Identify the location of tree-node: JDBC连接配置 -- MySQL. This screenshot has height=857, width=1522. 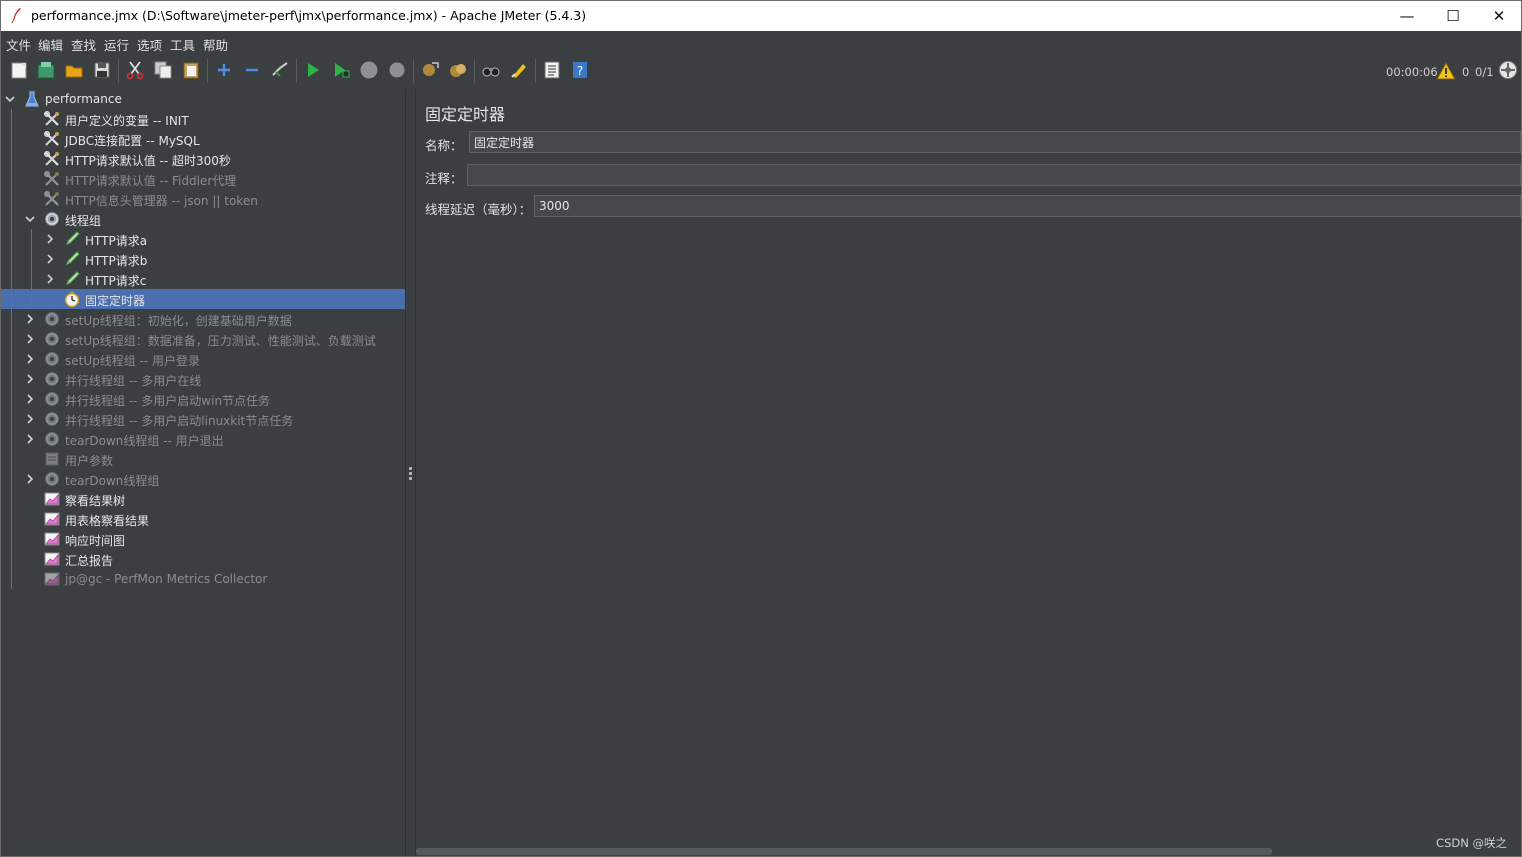
(203, 139).